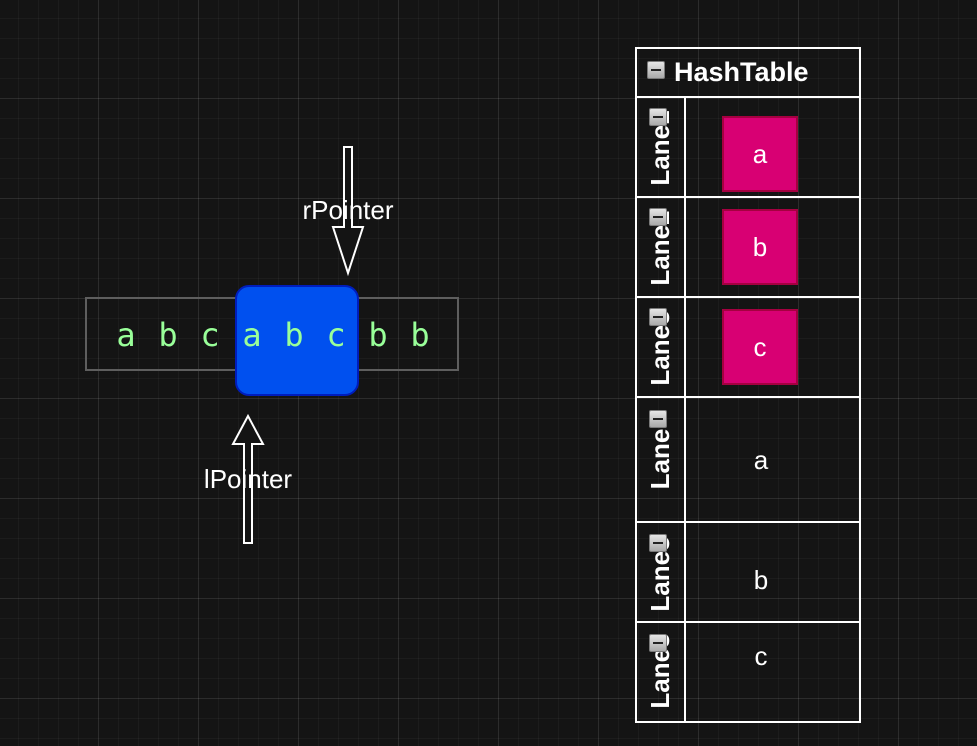 This screenshot has height=746, width=977. What do you see at coordinates (748, 522) in the screenshot?
I see `lane-divider` at bounding box center [748, 522].